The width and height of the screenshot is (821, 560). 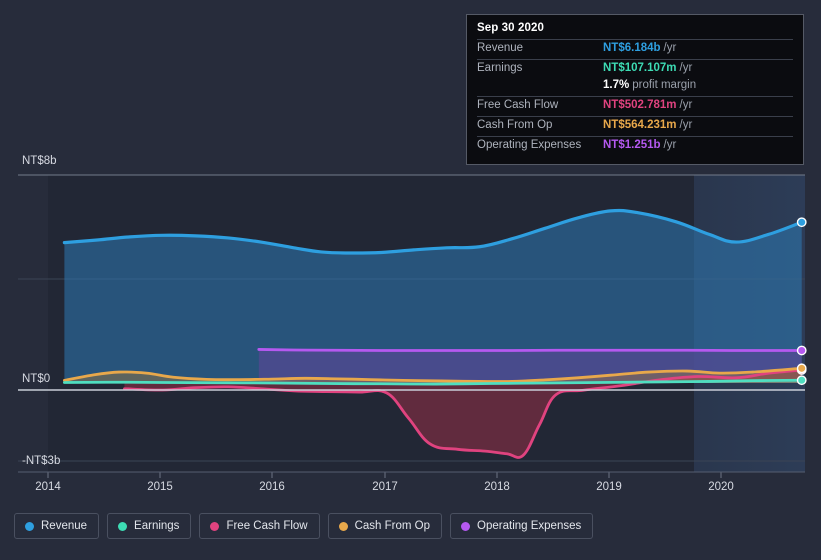 What do you see at coordinates (500, 48) in the screenshot?
I see `tooltip-row-label: Revenue` at bounding box center [500, 48].